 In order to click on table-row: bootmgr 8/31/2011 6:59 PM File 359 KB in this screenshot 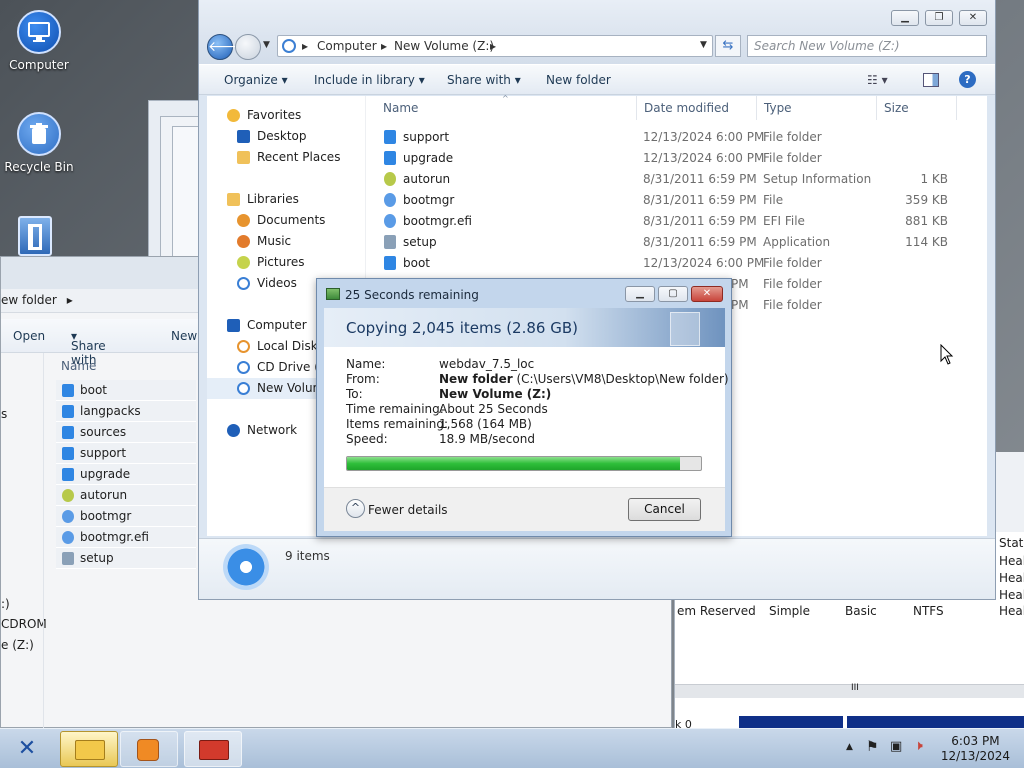, I will do `click(676, 200)`.